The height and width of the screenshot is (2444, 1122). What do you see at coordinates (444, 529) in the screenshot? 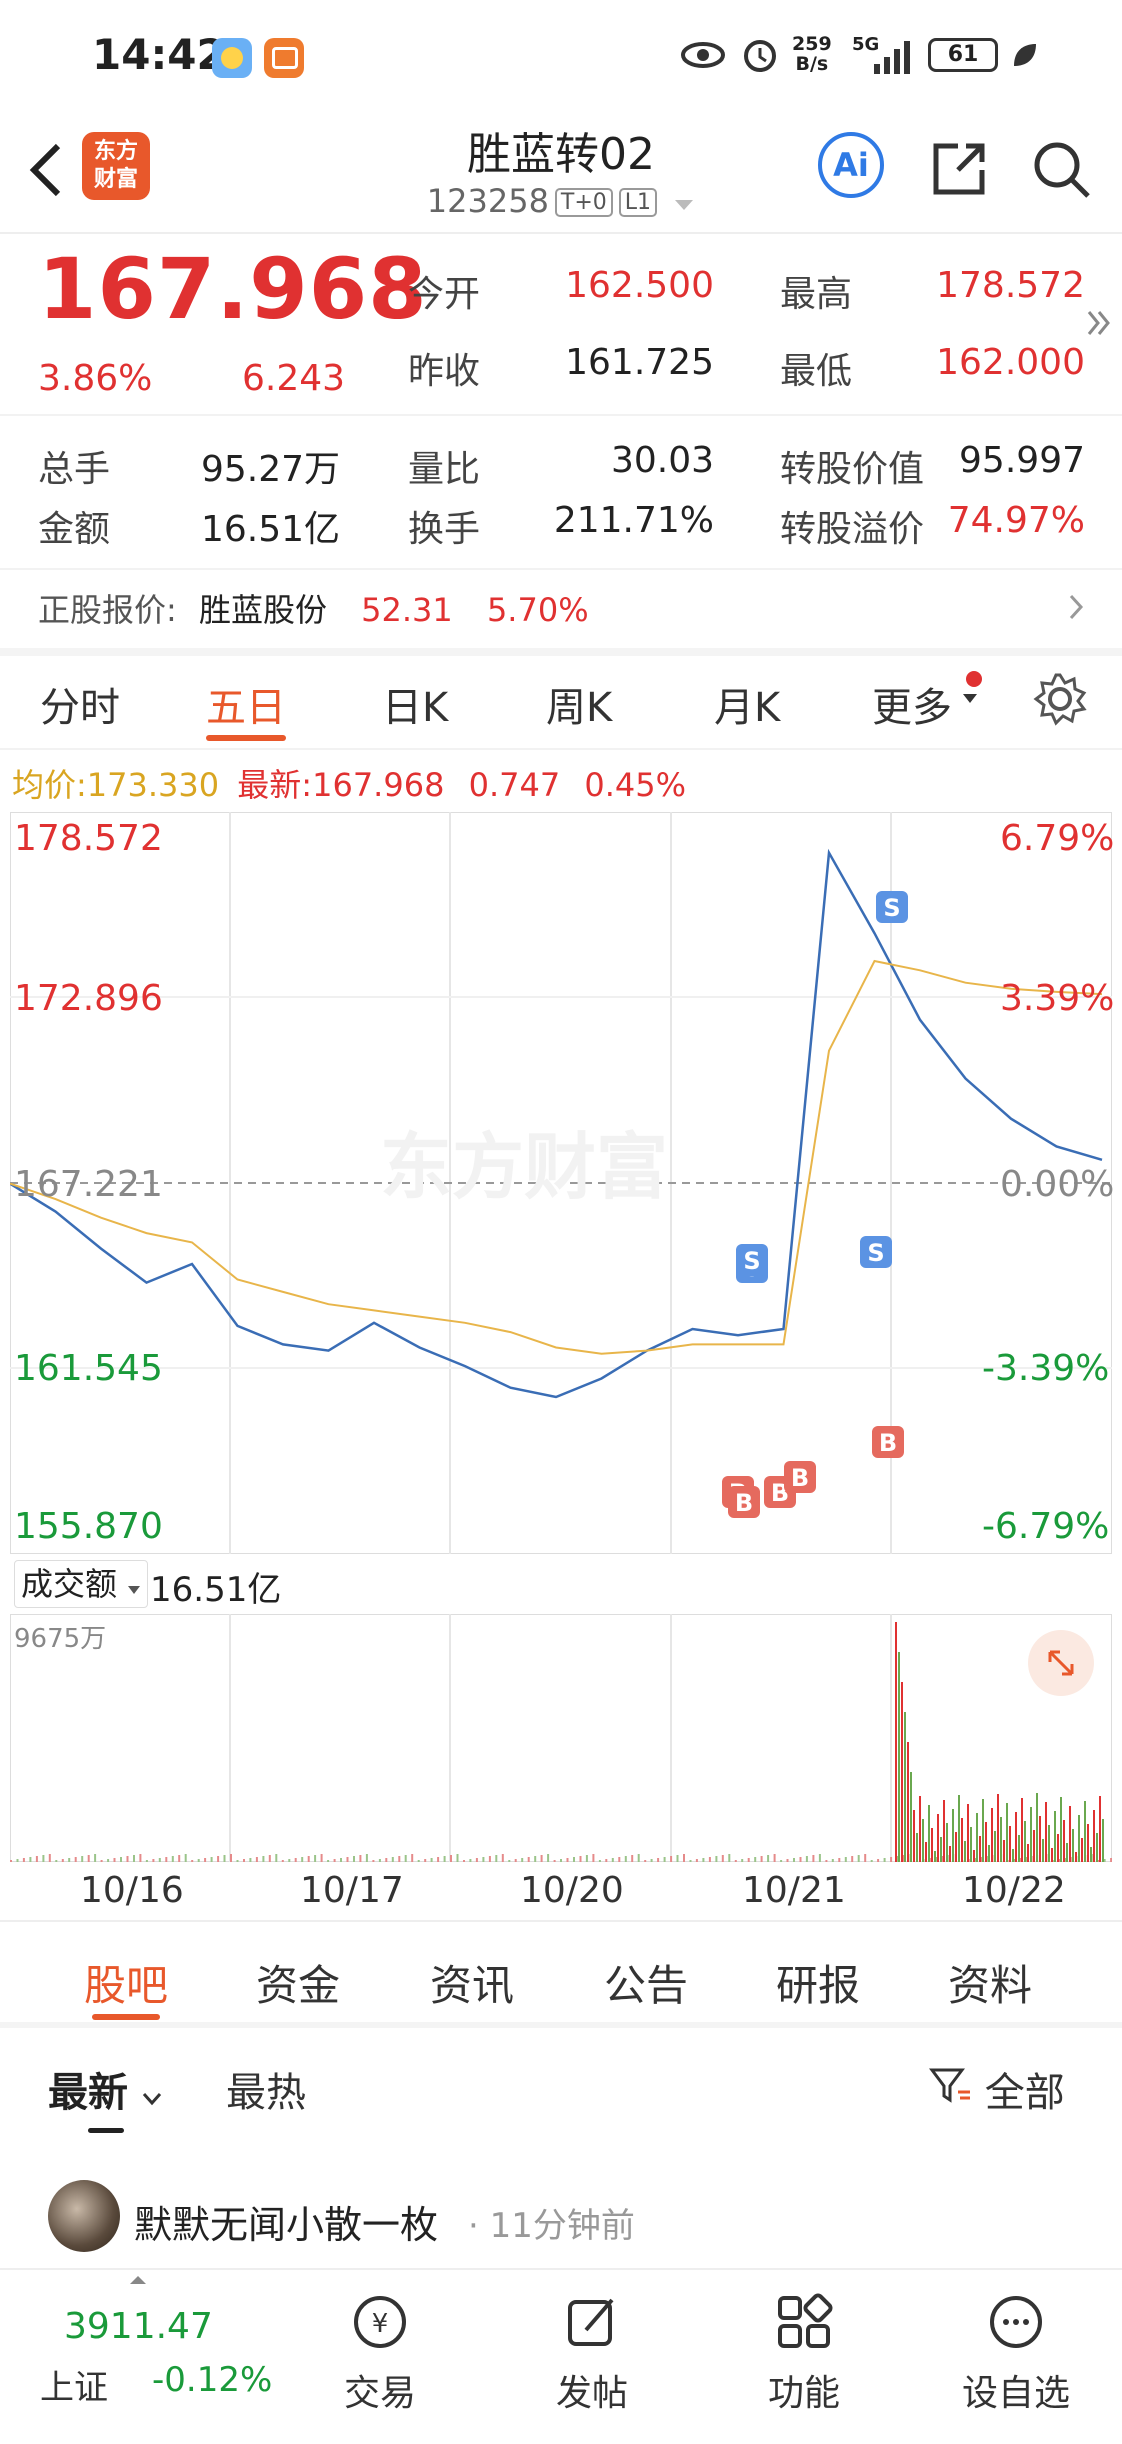
I see `turnover-label: 换手` at bounding box center [444, 529].